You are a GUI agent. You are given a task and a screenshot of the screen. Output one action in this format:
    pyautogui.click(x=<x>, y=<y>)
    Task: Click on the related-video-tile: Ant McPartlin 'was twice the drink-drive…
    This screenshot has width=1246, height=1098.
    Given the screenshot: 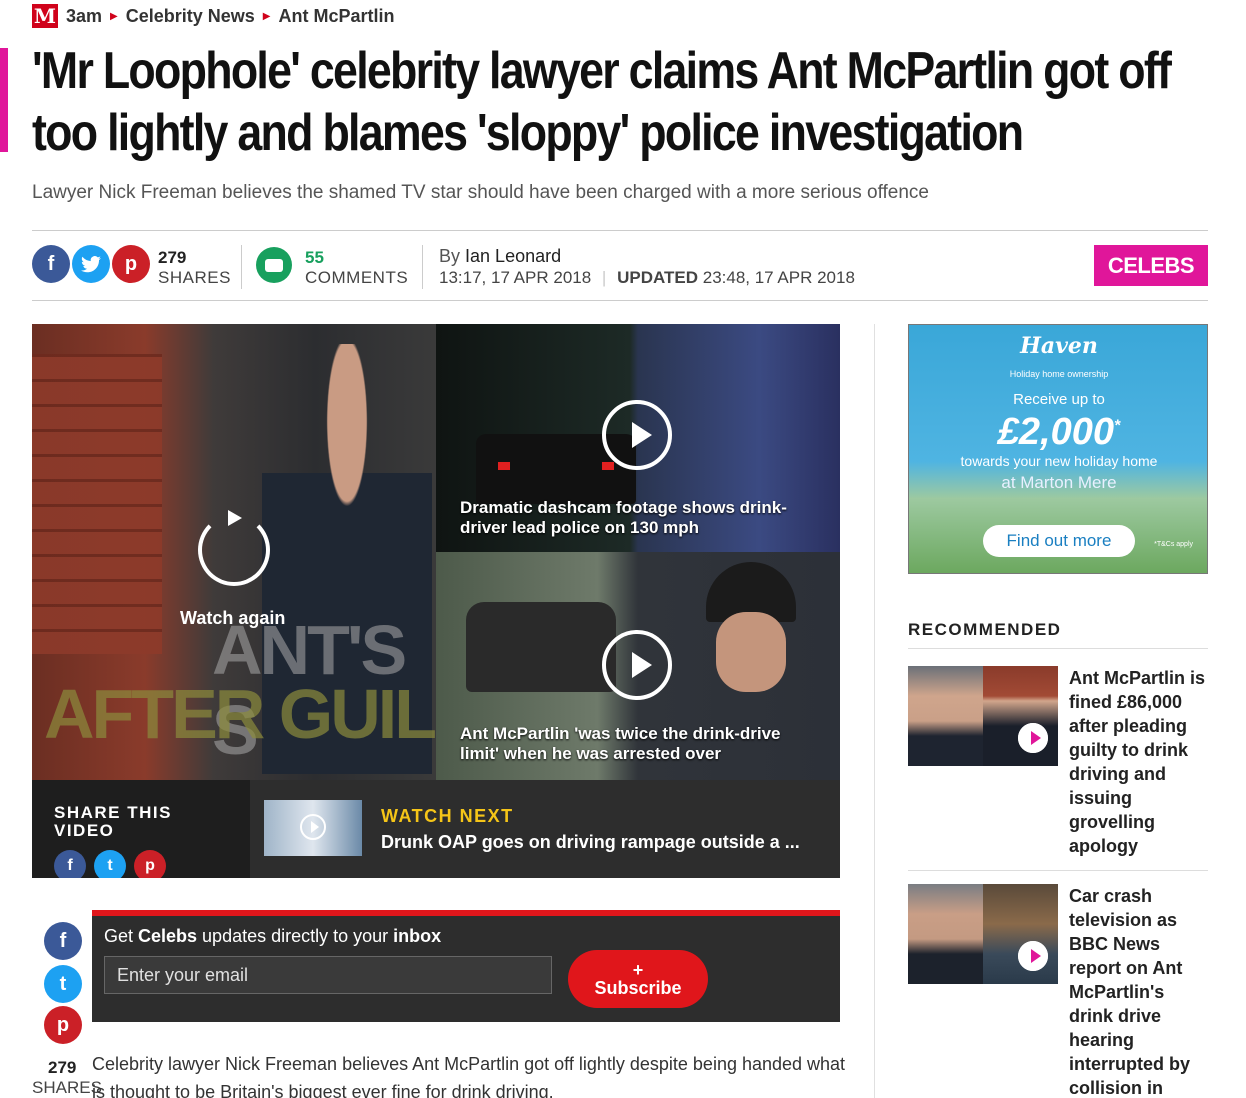 What is the action you would take?
    pyautogui.click(x=638, y=666)
    